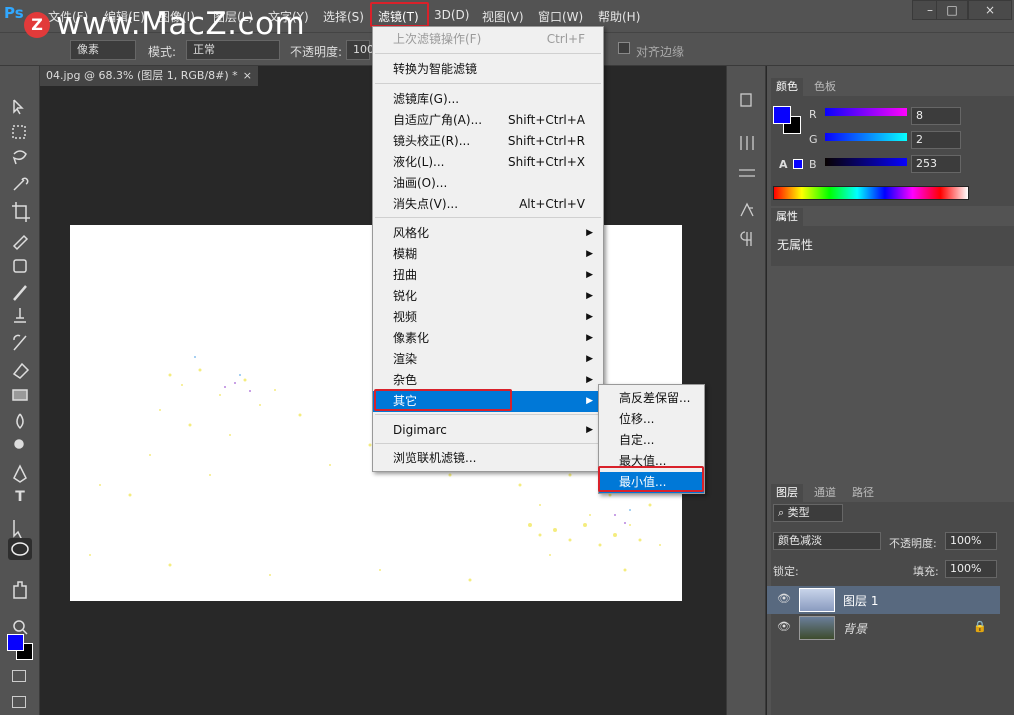 Image resolution: width=1014 pixels, height=715 pixels. Describe the element at coordinates (19, 676) in the screenshot. I see `quick-mask-icon` at that location.